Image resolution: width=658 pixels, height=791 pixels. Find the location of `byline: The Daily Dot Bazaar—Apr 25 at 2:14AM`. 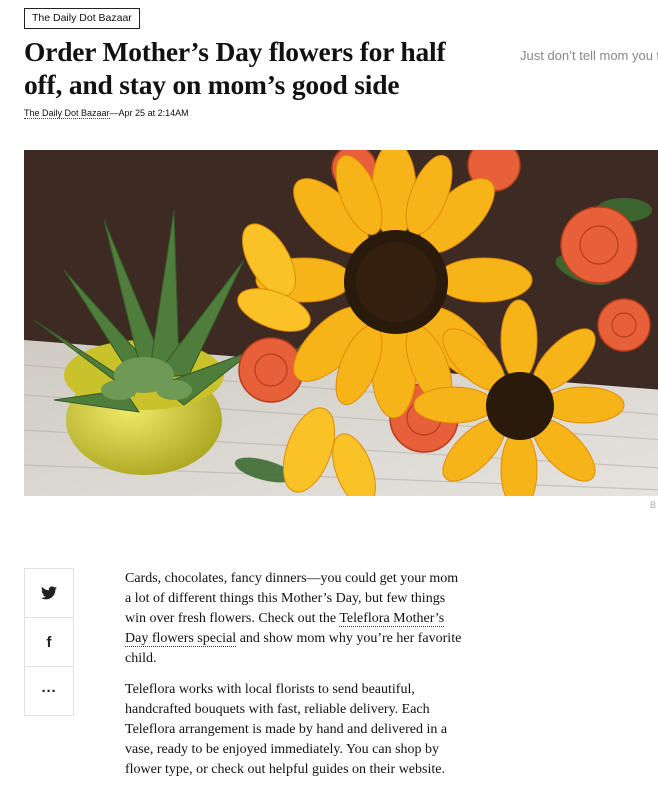

byline: The Daily Dot Bazaar—Apr 25 at 2:14AM is located at coordinates (106, 113).